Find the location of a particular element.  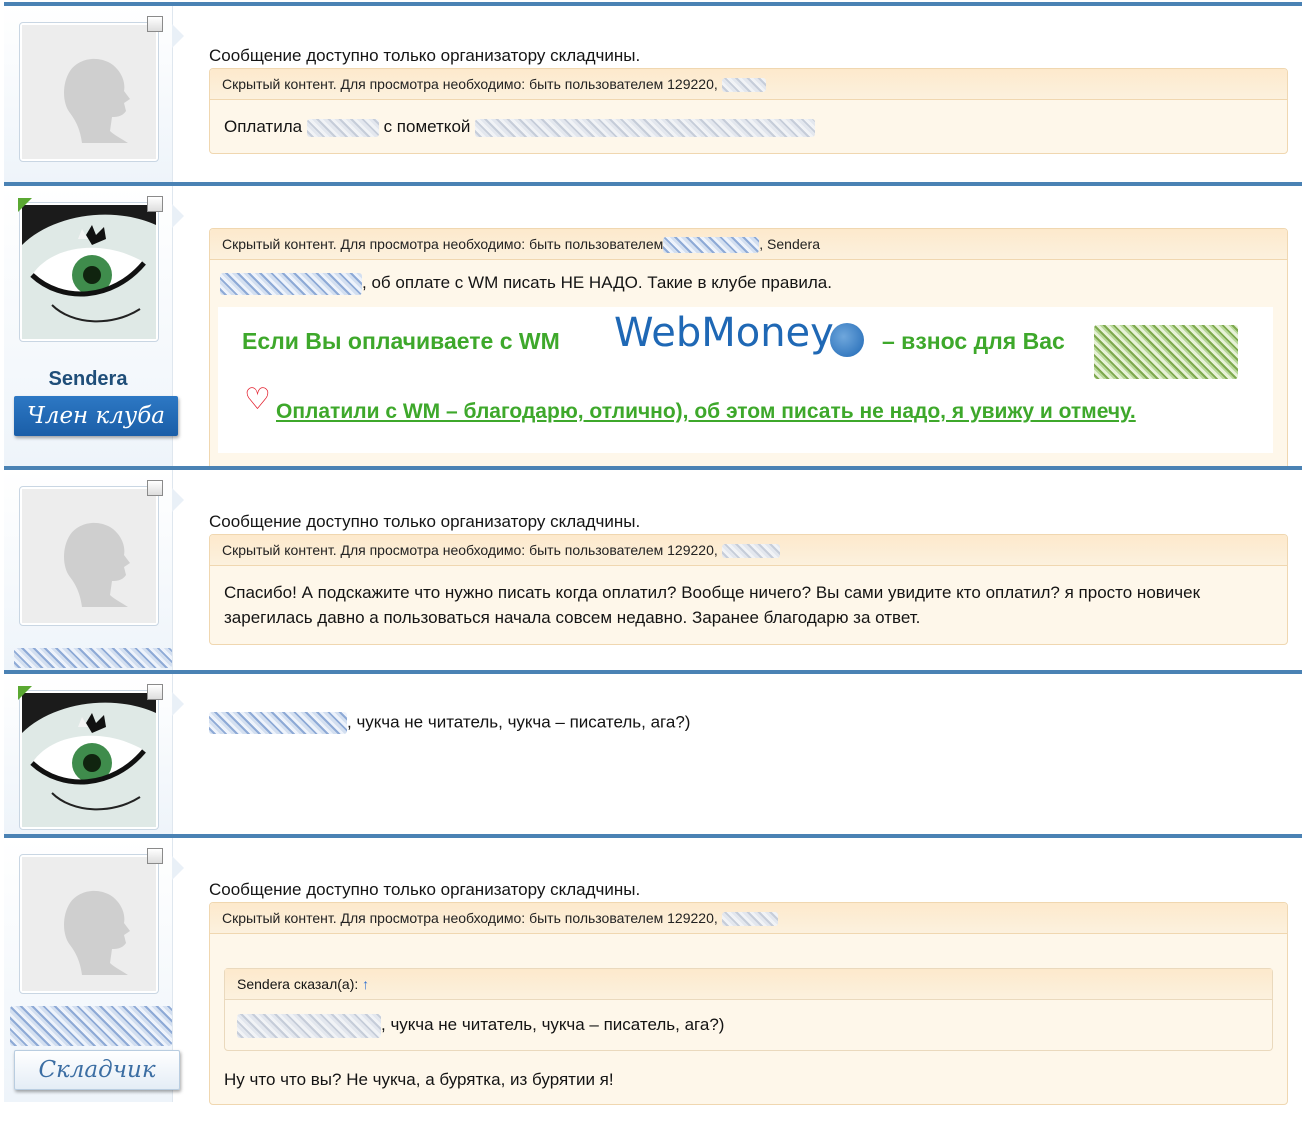

hidden-content-body: Оплатила с пометкой is located at coordinates (748, 126).